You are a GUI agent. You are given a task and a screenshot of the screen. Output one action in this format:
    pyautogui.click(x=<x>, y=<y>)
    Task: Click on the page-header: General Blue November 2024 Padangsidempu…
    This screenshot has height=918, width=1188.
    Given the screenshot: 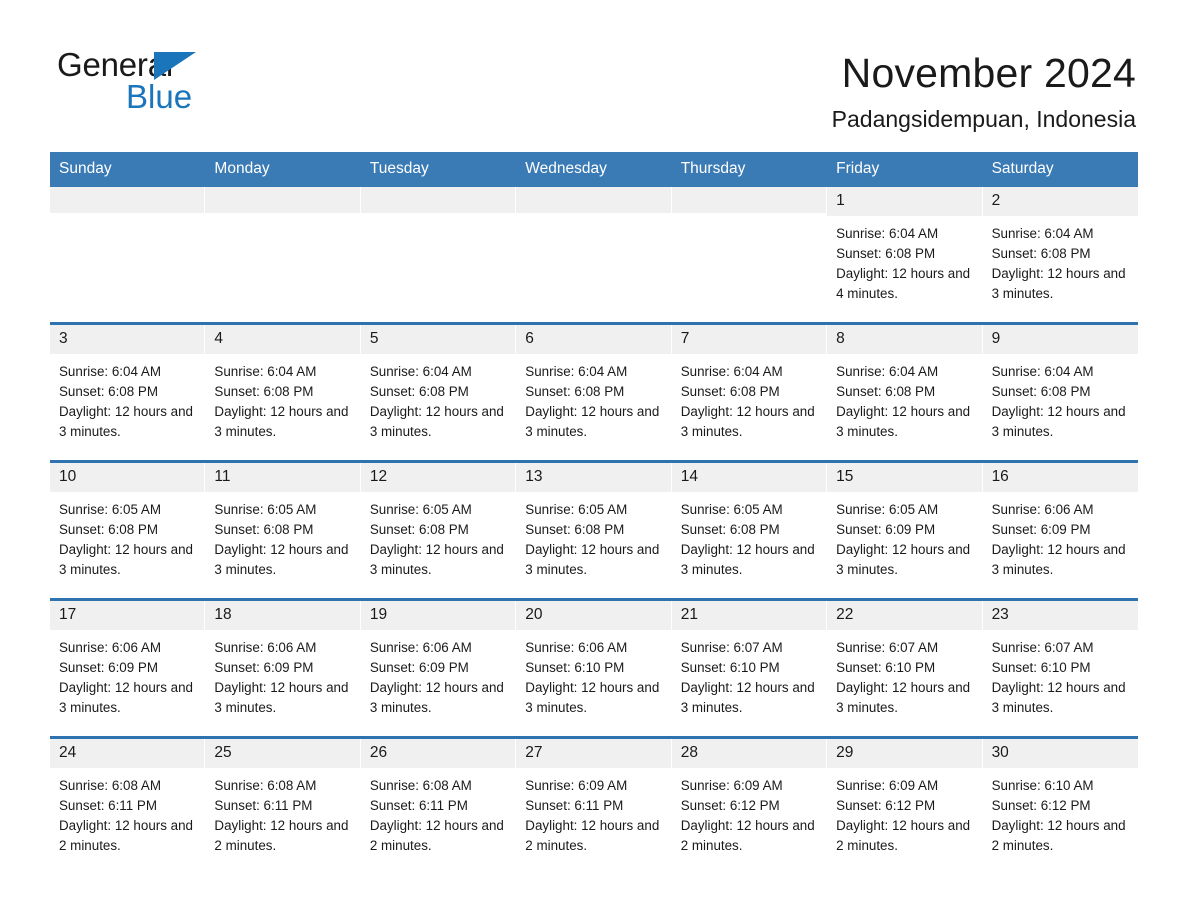 What is the action you would take?
    pyautogui.click(x=594, y=67)
    